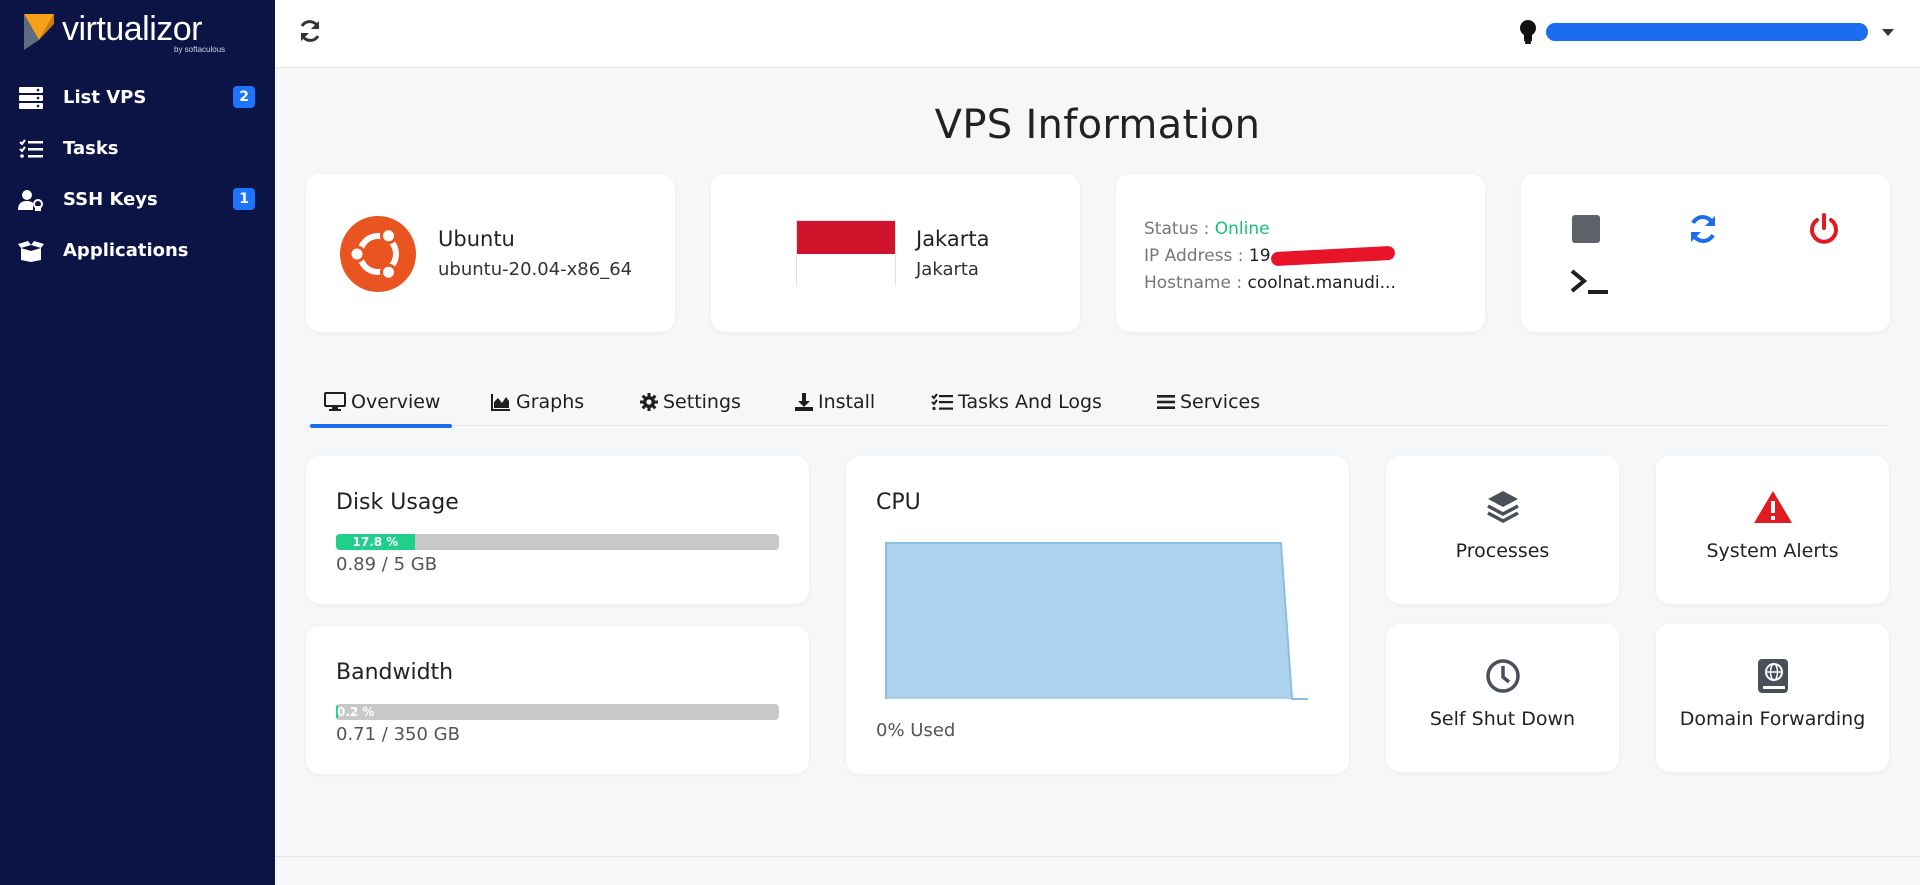  I want to click on domain-forwarding-label: Domain Forwarding, so click(1772, 719).